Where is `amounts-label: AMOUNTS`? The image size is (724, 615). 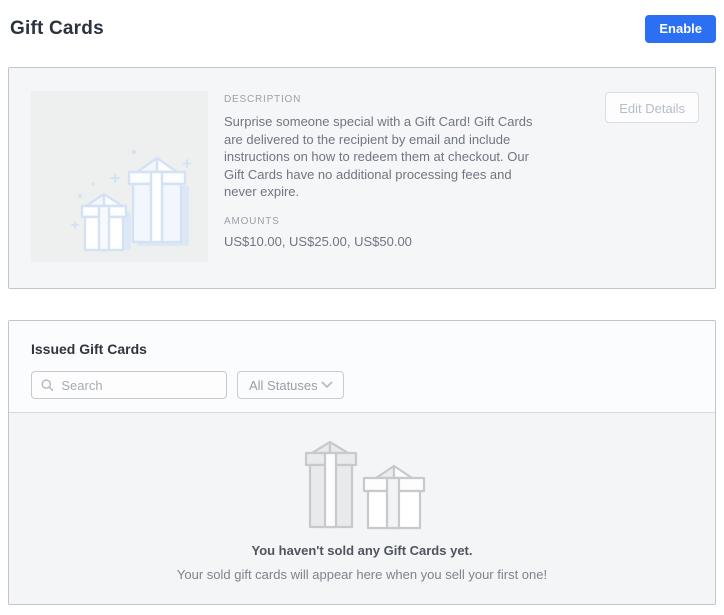 amounts-label: AMOUNTS is located at coordinates (252, 221).